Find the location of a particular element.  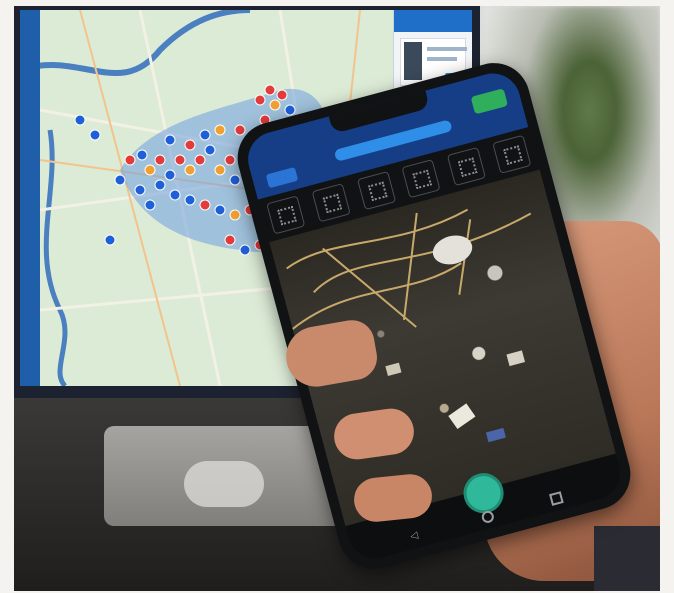

app-left-button is located at coordinates (282, 177).